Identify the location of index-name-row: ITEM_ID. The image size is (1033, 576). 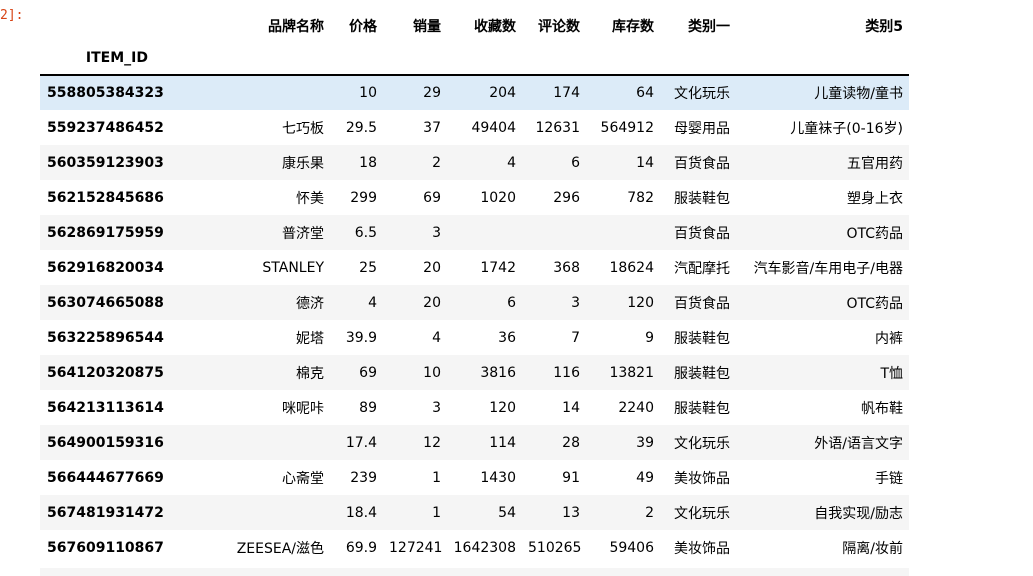
(474, 58).